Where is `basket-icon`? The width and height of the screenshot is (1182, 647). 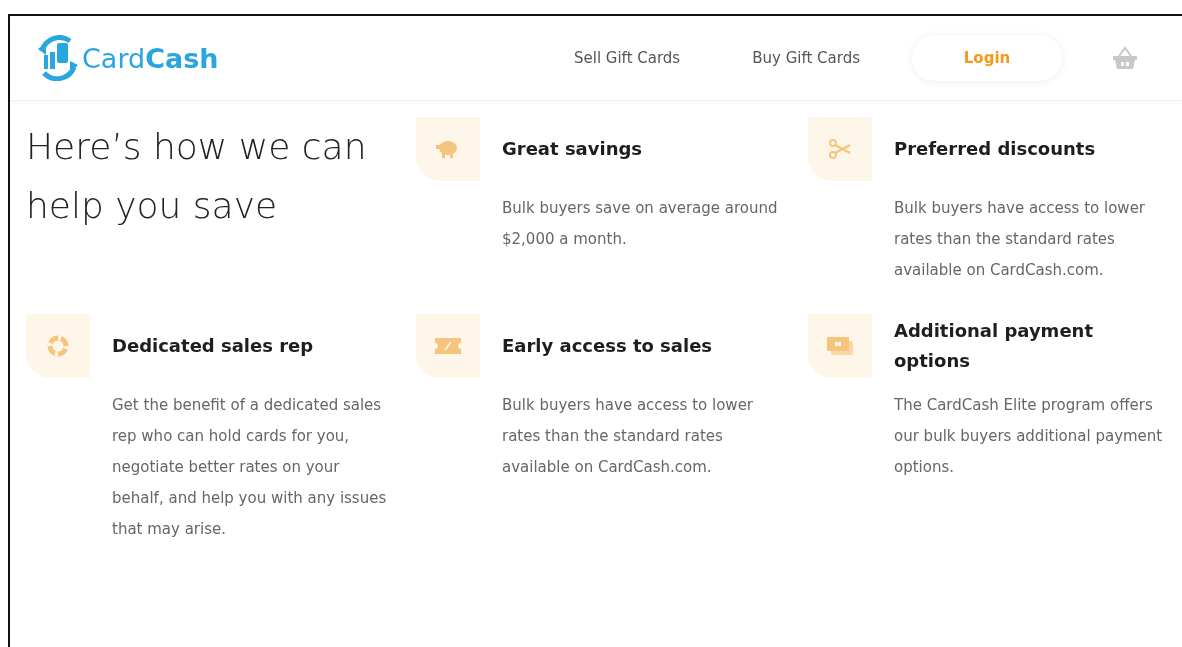
basket-icon is located at coordinates (1125, 58).